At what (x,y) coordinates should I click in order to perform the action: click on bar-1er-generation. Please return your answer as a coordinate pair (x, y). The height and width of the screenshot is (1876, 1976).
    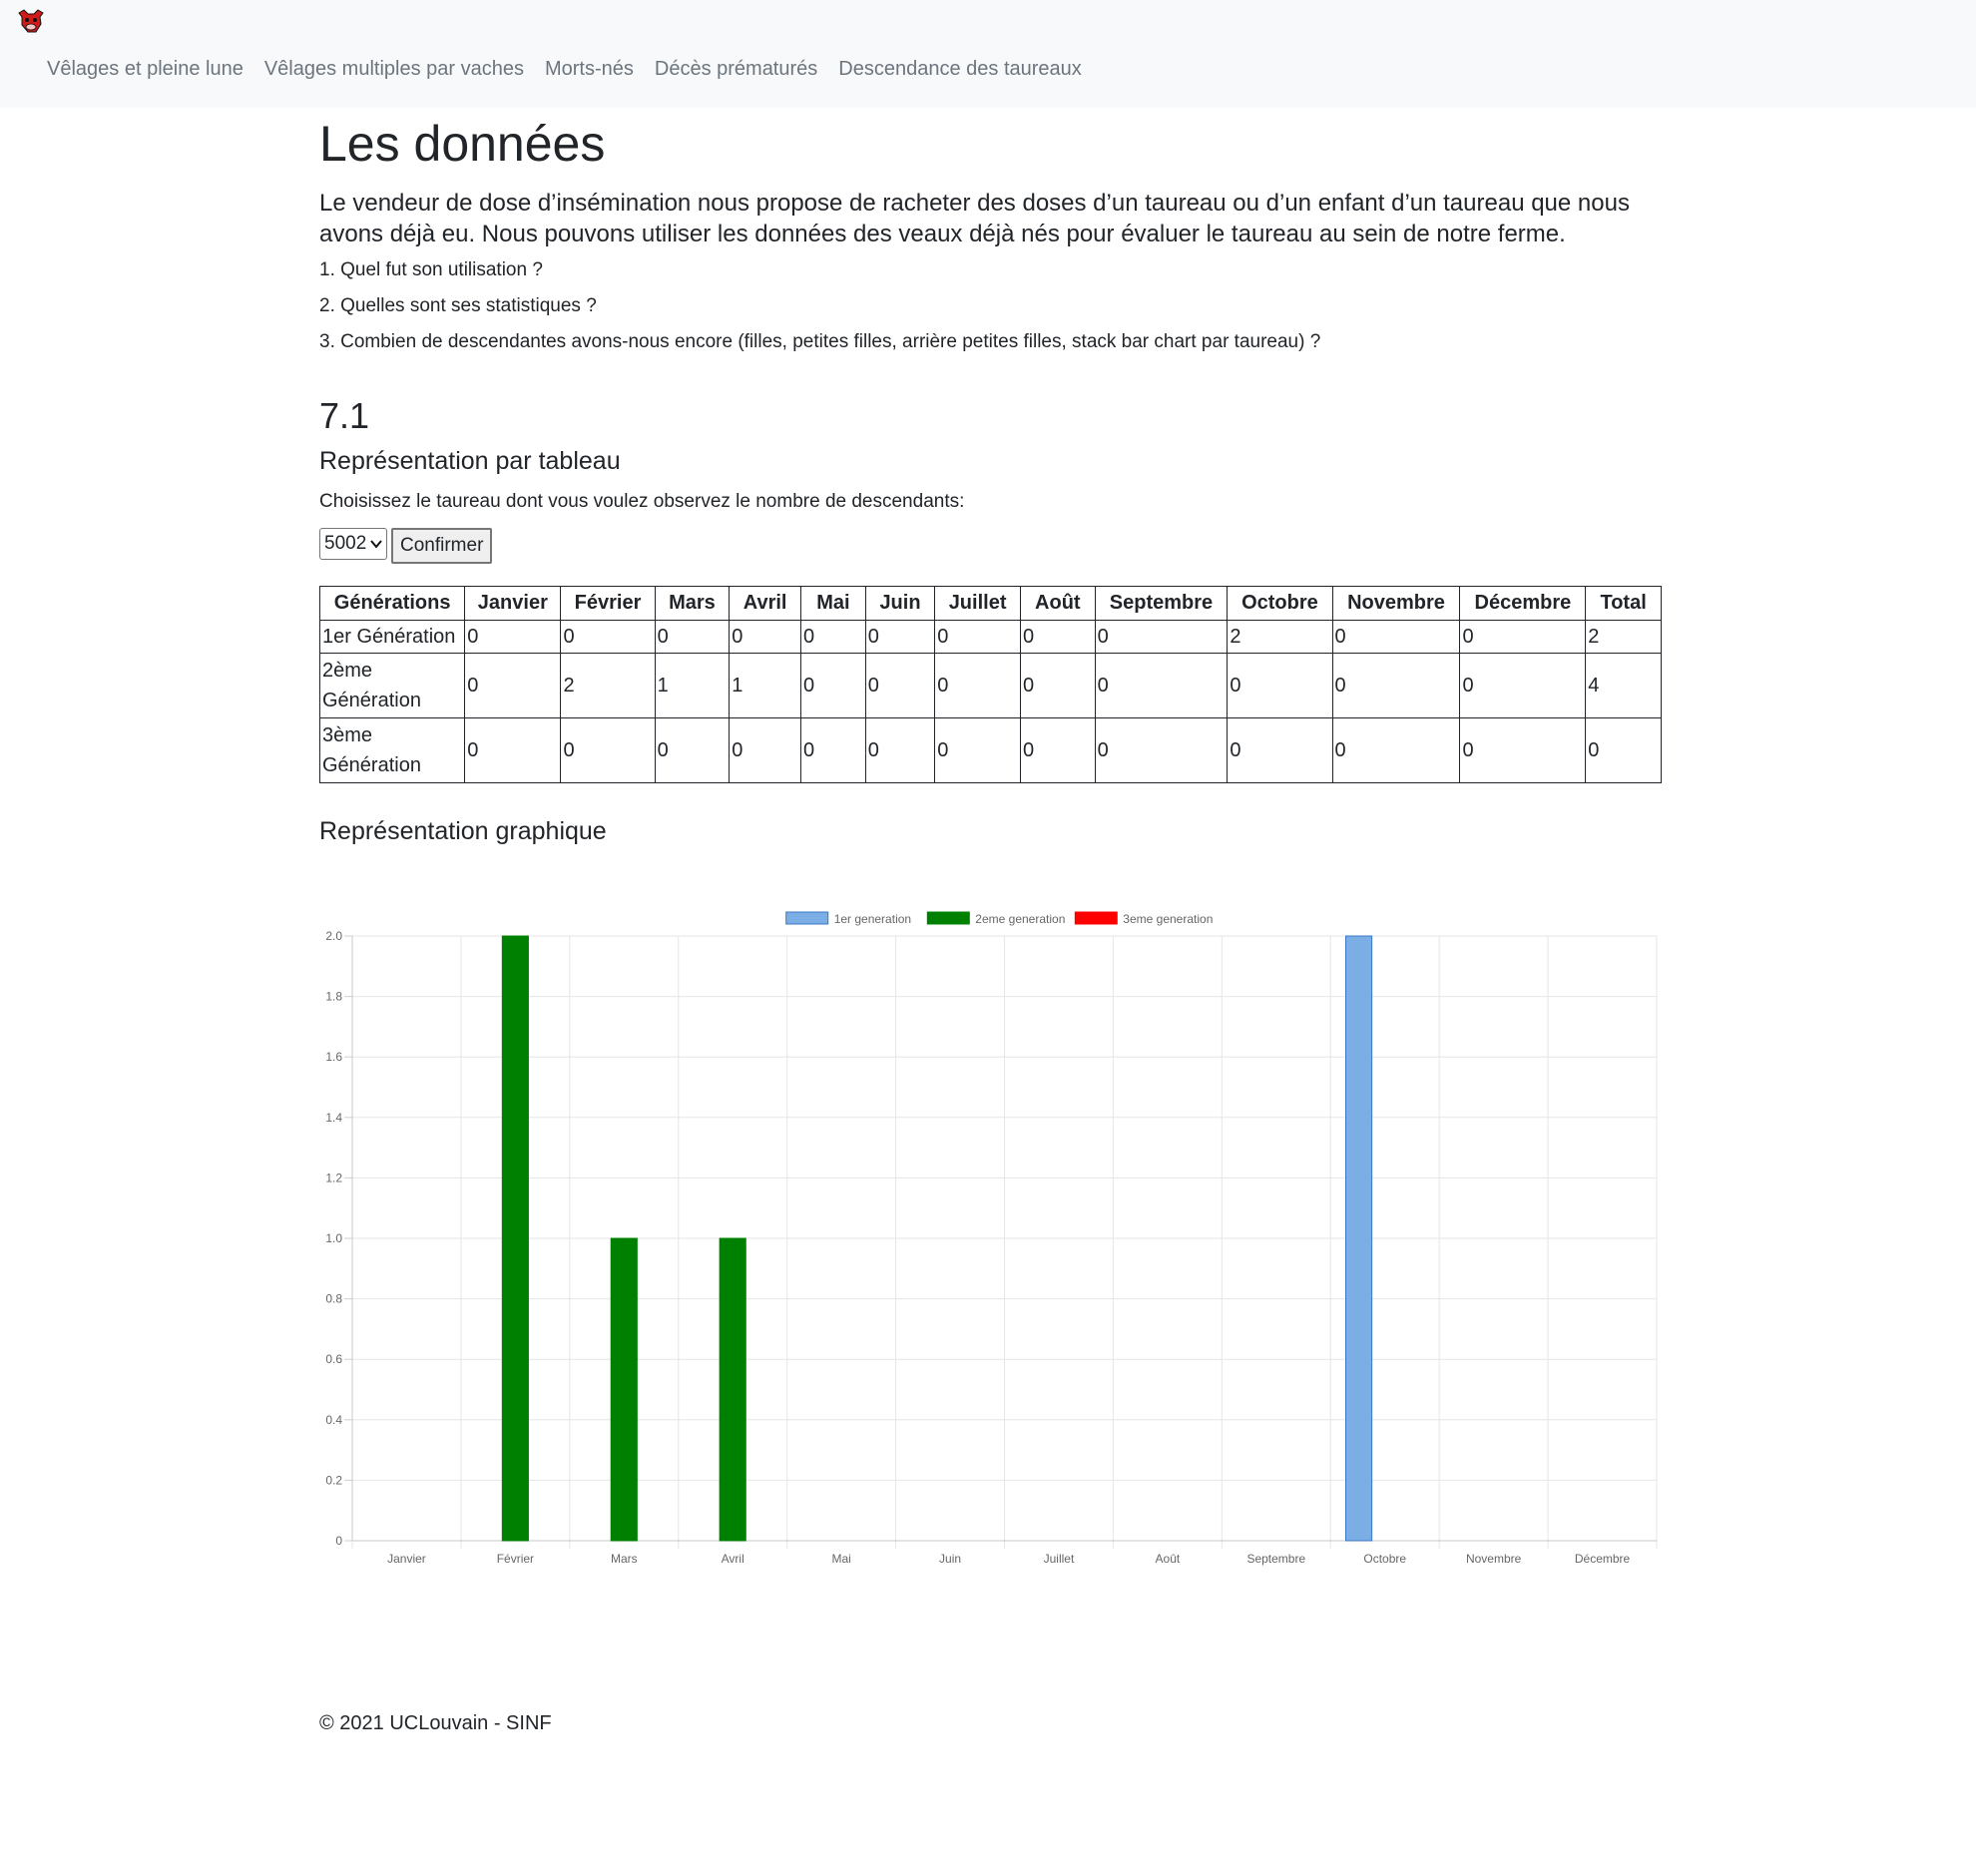
    Looking at the image, I should click on (1358, 1238).